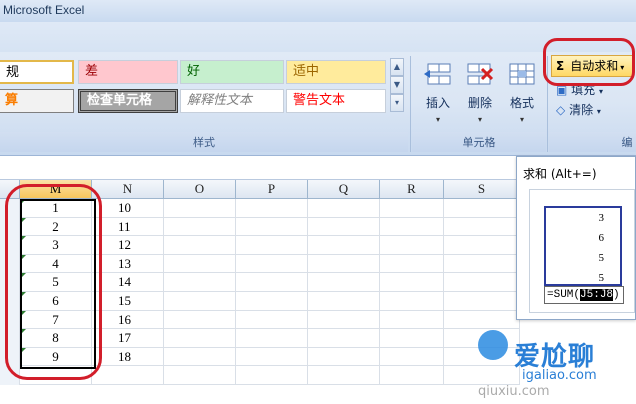 The width and height of the screenshot is (636, 404). I want to click on insert-button: 插入 ▾, so click(438, 92).